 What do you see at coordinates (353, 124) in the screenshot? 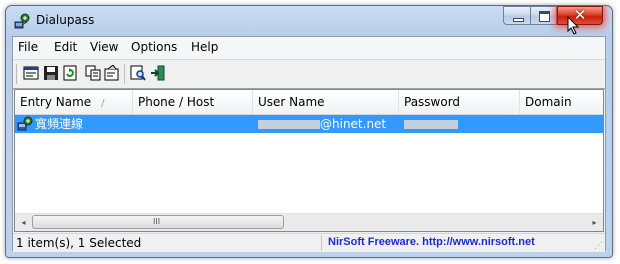
I see `user-name-domain: @hinet.net` at bounding box center [353, 124].